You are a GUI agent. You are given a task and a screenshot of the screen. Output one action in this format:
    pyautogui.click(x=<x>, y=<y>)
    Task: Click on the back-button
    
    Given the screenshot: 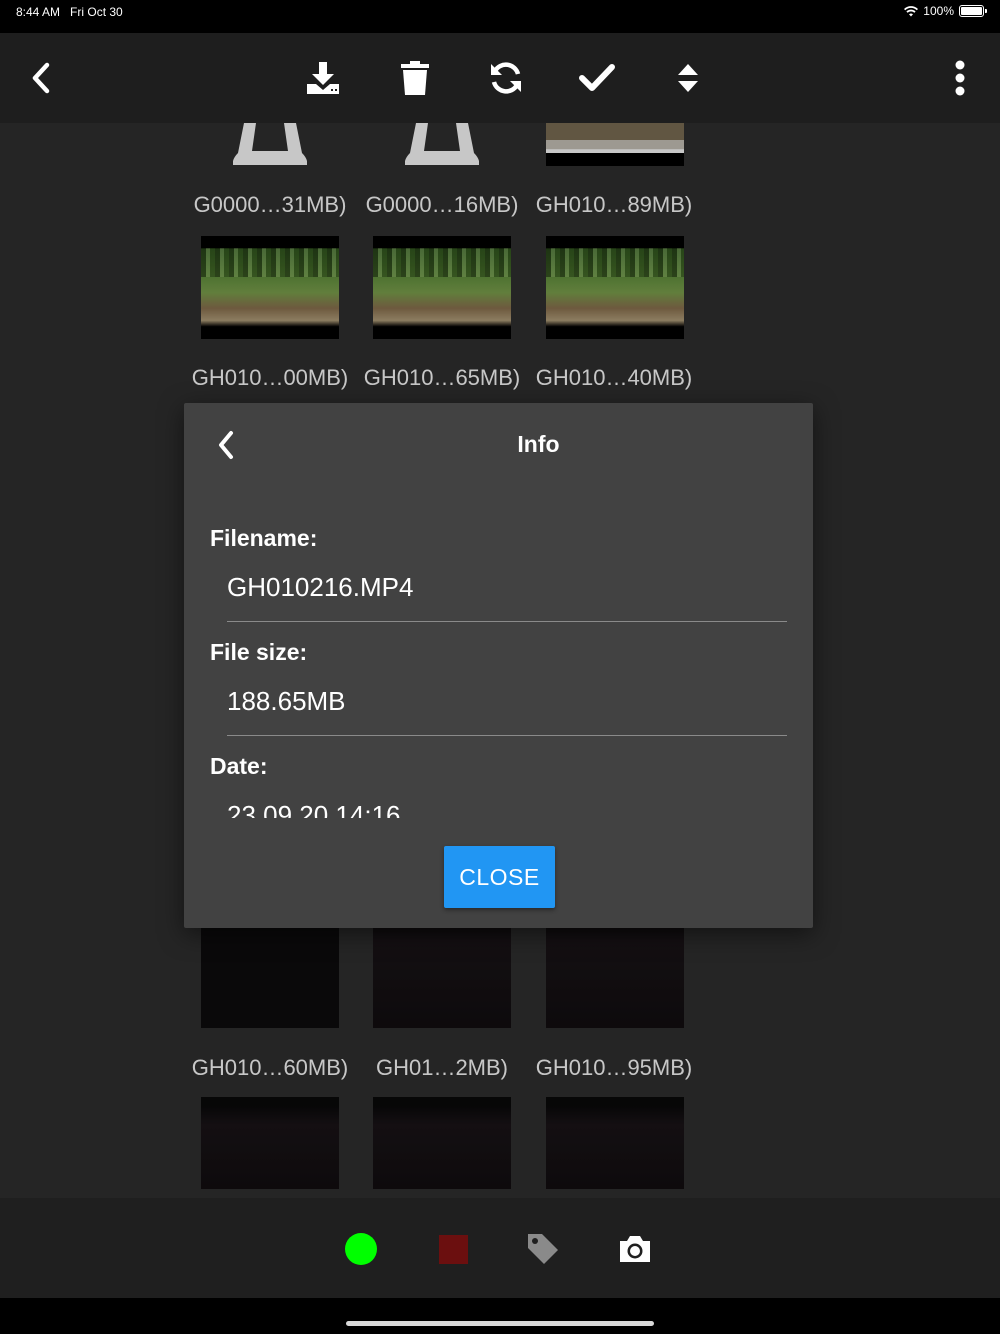 What is the action you would take?
    pyautogui.click(x=41, y=78)
    